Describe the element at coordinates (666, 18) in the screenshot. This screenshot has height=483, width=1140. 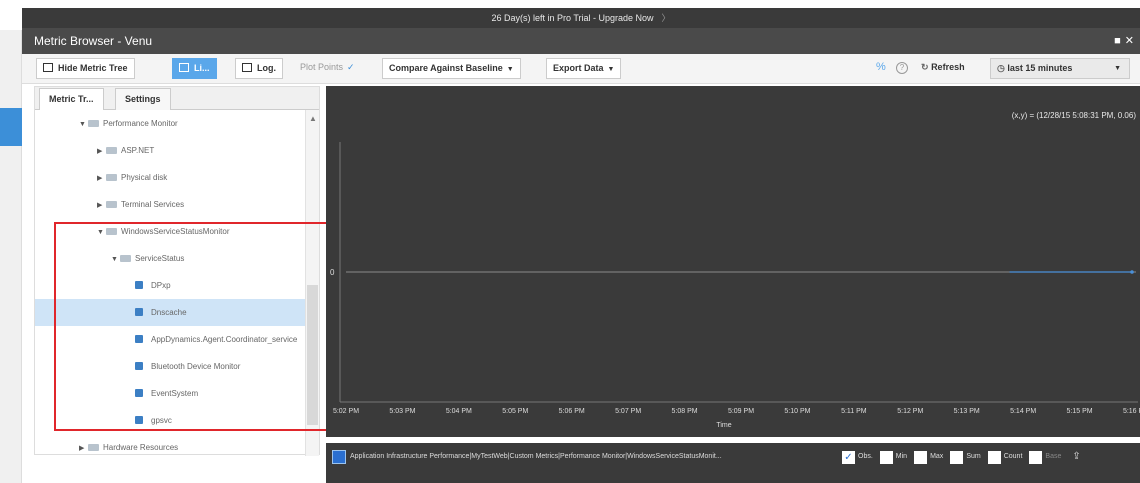
I see `chevron-right-icon: 〉` at that location.